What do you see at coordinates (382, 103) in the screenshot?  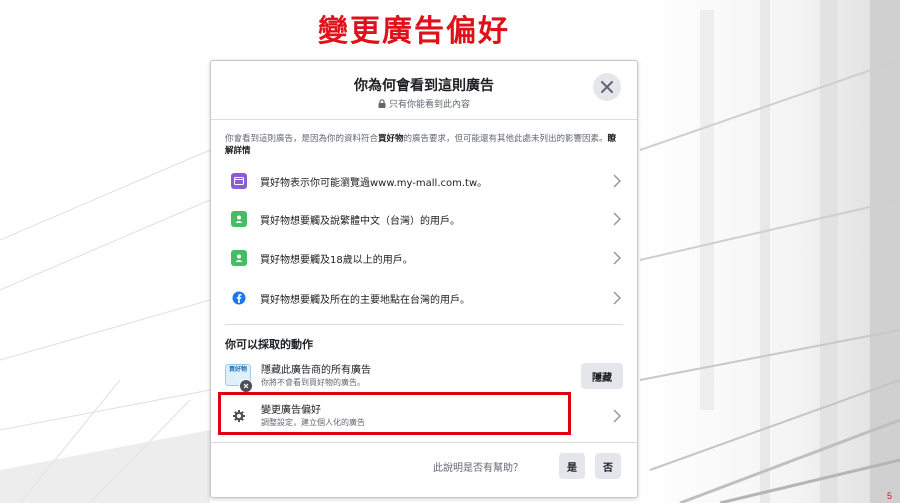 I see `lock-icon` at bounding box center [382, 103].